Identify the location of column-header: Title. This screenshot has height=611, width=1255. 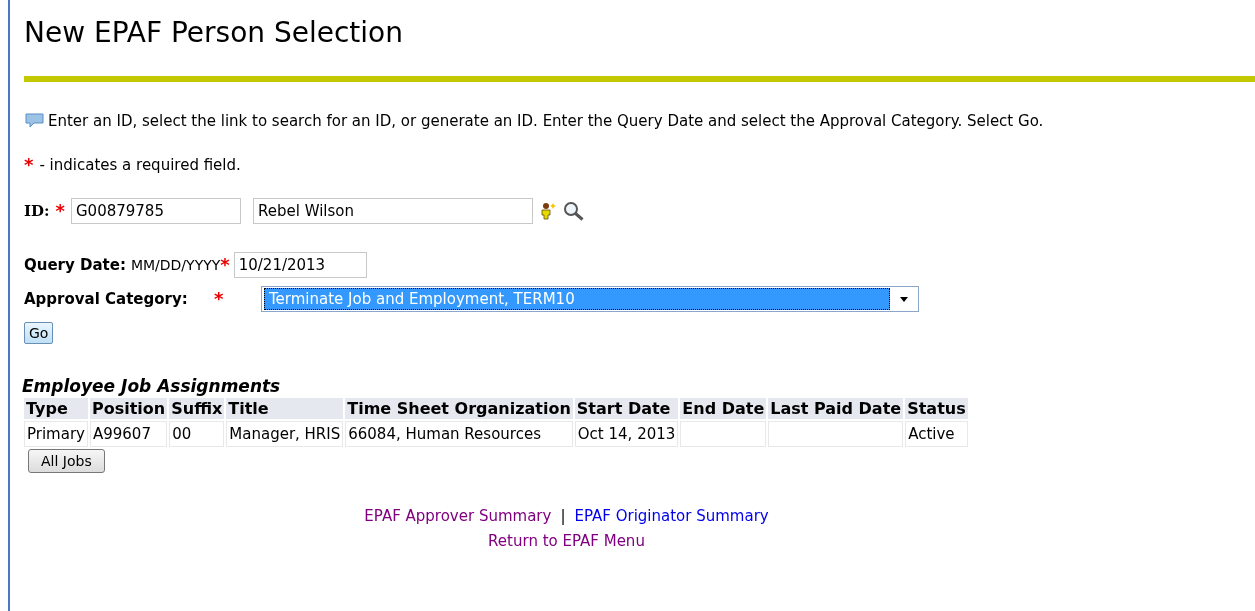
(285, 408).